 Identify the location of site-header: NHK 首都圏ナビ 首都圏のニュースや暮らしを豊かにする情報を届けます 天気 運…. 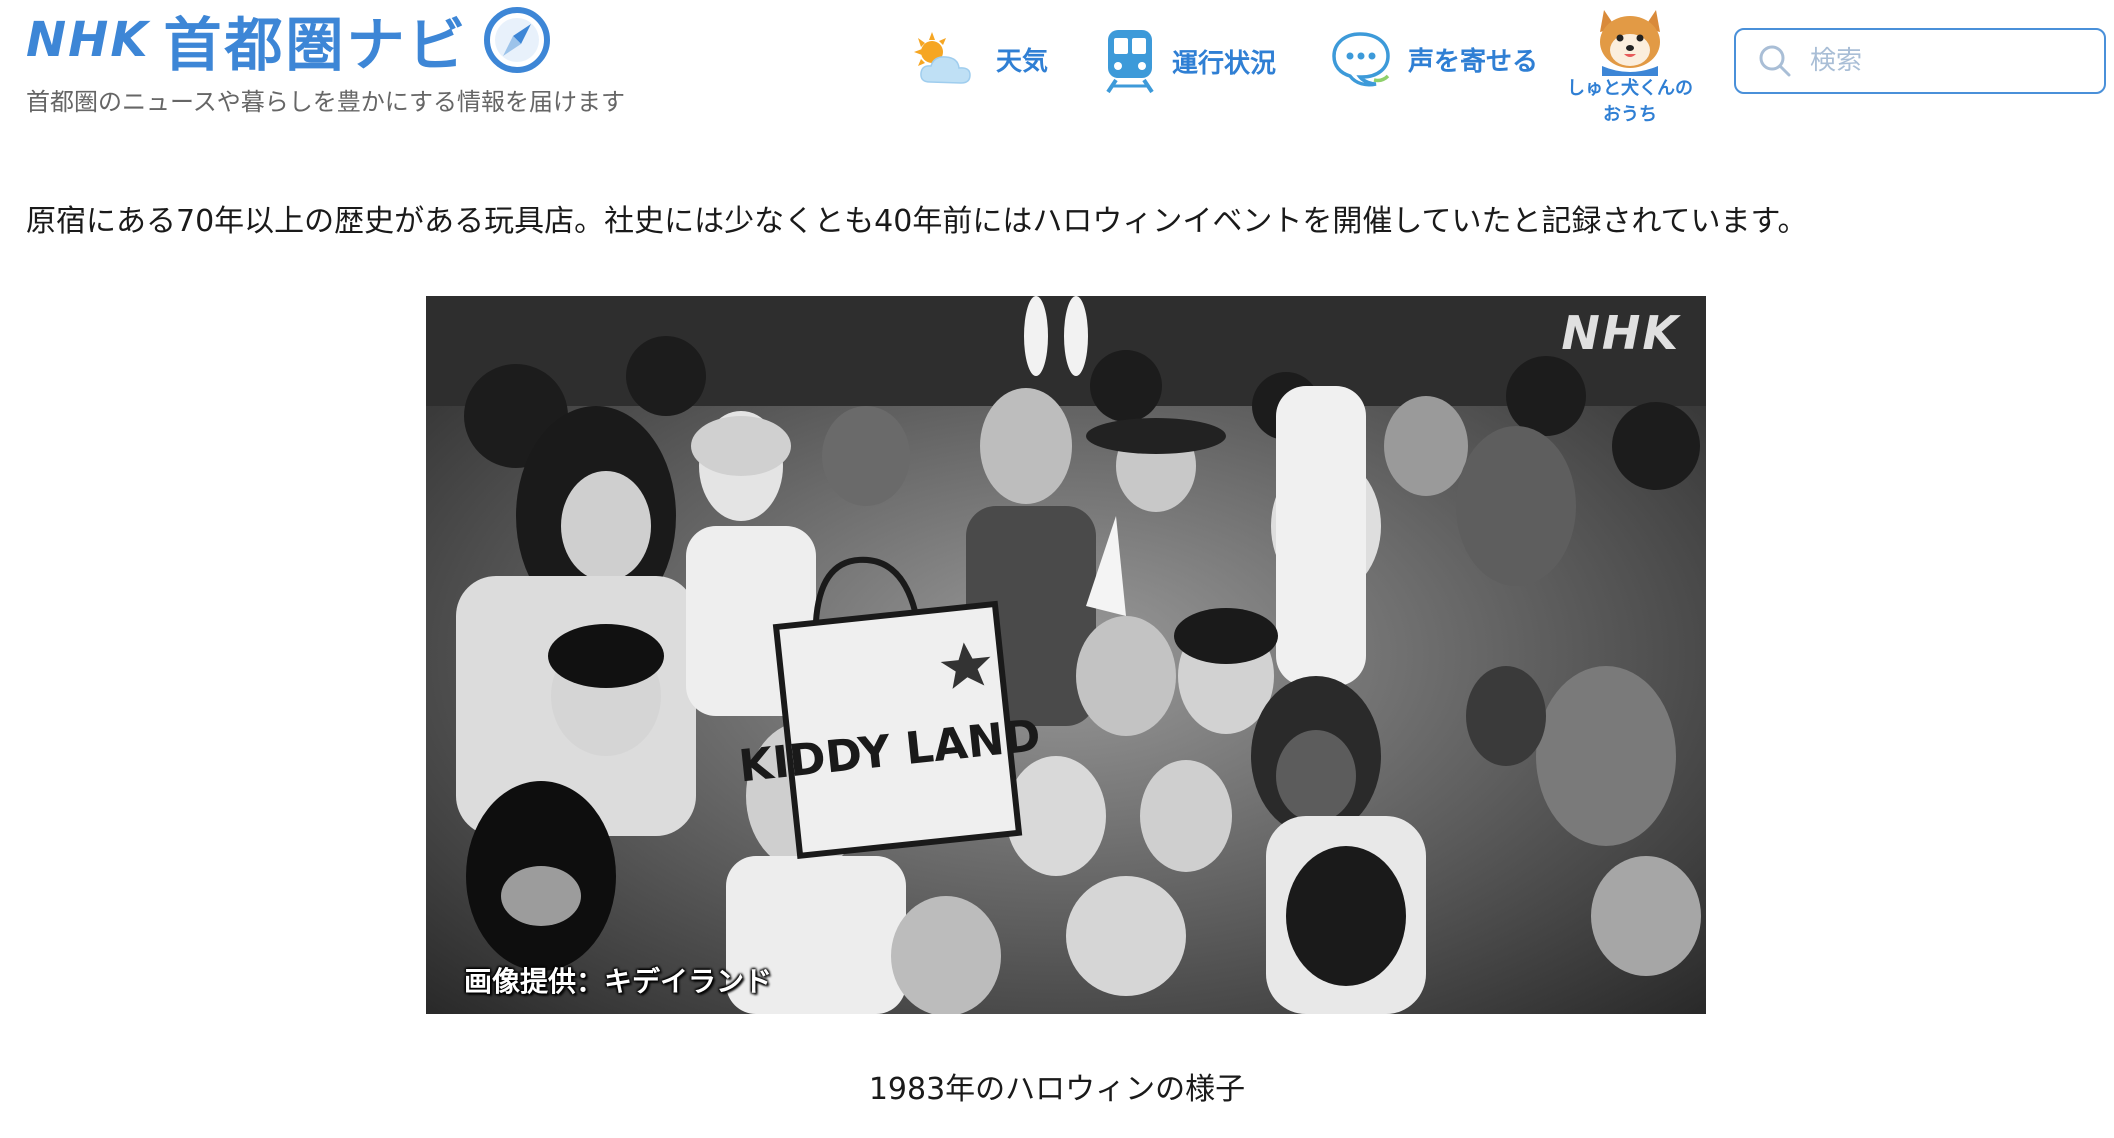
(1057, 67).